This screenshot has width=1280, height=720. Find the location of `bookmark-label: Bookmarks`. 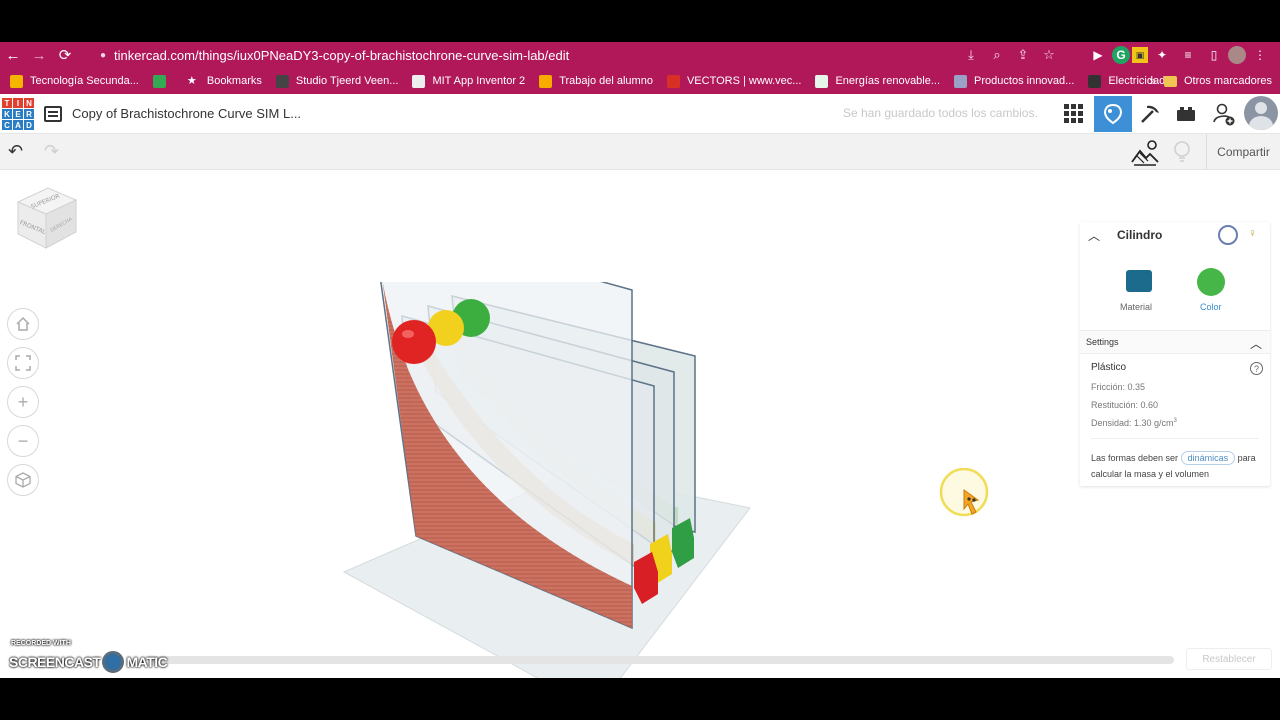

bookmark-label: Bookmarks is located at coordinates (234, 81).